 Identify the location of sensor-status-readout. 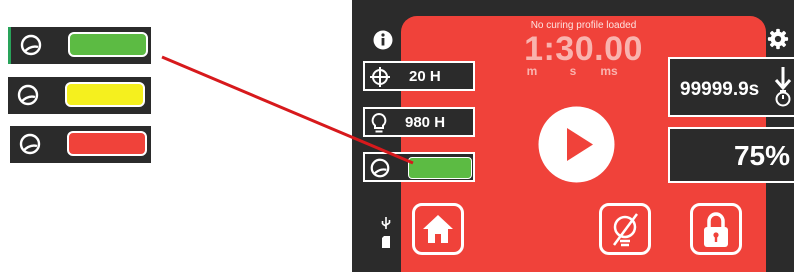
(419, 167).